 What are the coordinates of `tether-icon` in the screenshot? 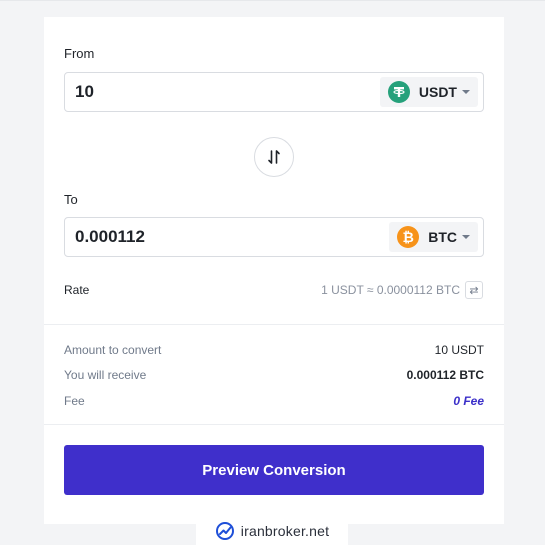 It's located at (398, 92).